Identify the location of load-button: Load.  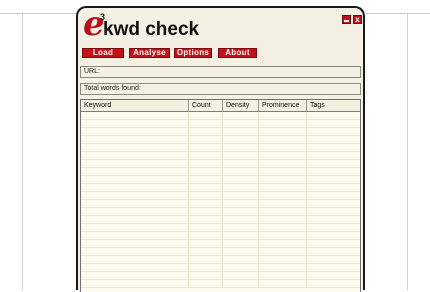
(103, 53).